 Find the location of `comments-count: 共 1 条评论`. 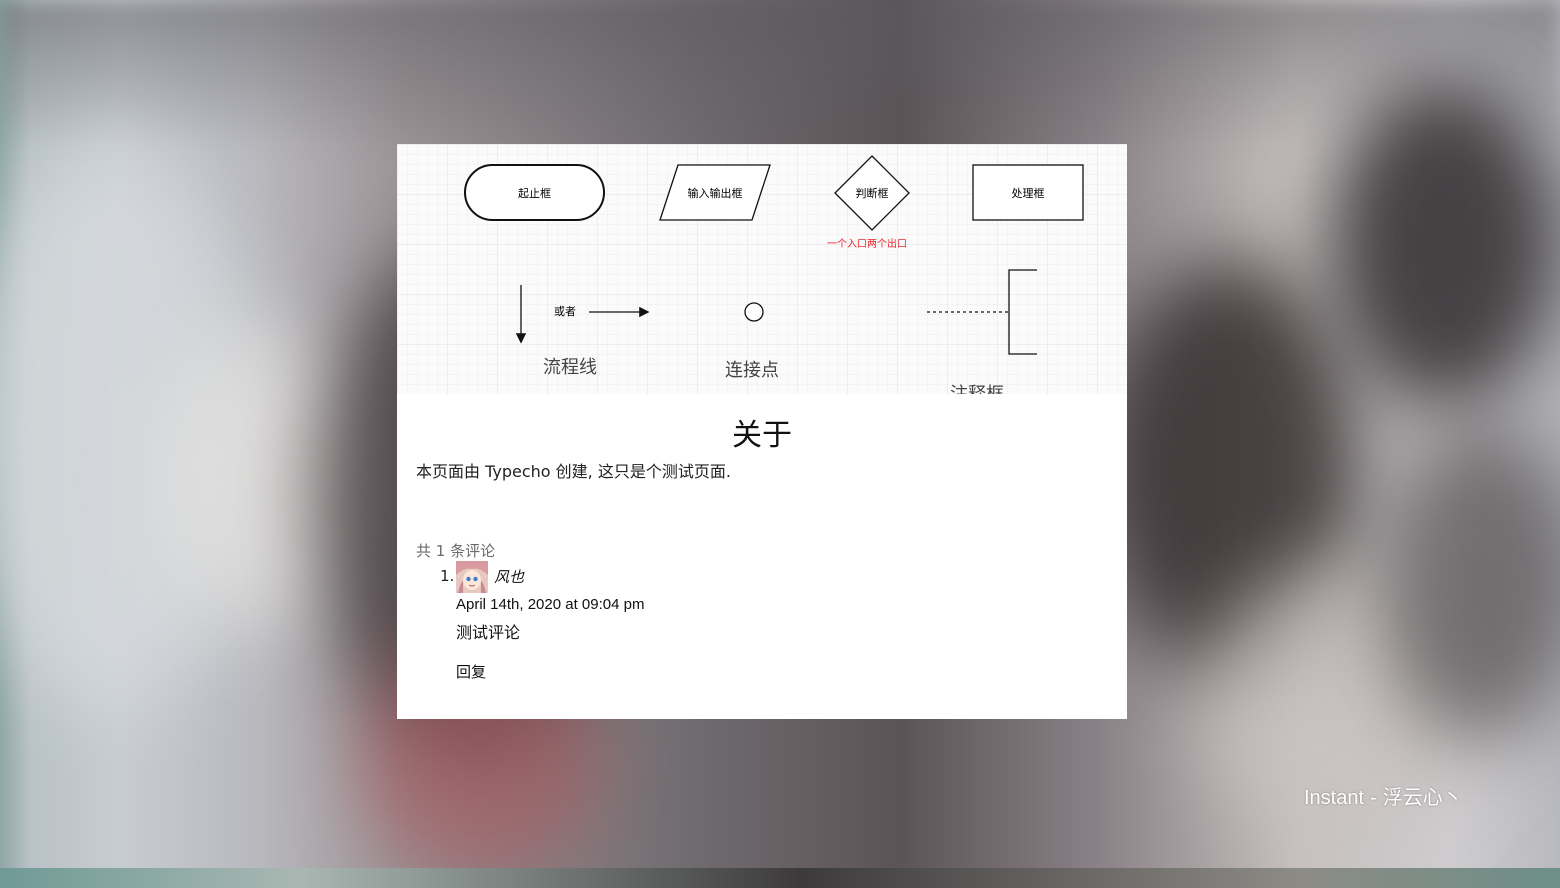

comments-count: 共 1 条评论 is located at coordinates (456, 551).